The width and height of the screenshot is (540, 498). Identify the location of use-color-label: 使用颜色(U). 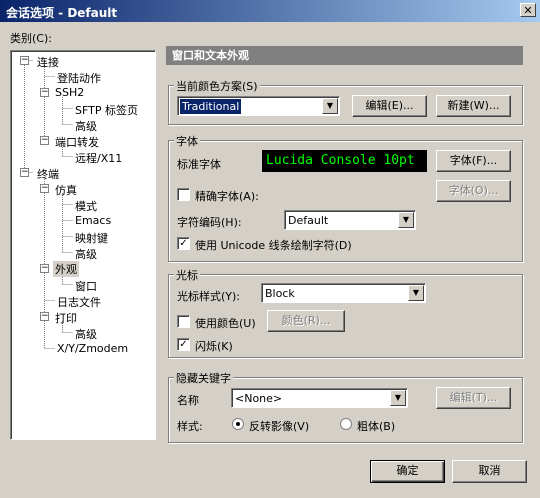
(225, 323).